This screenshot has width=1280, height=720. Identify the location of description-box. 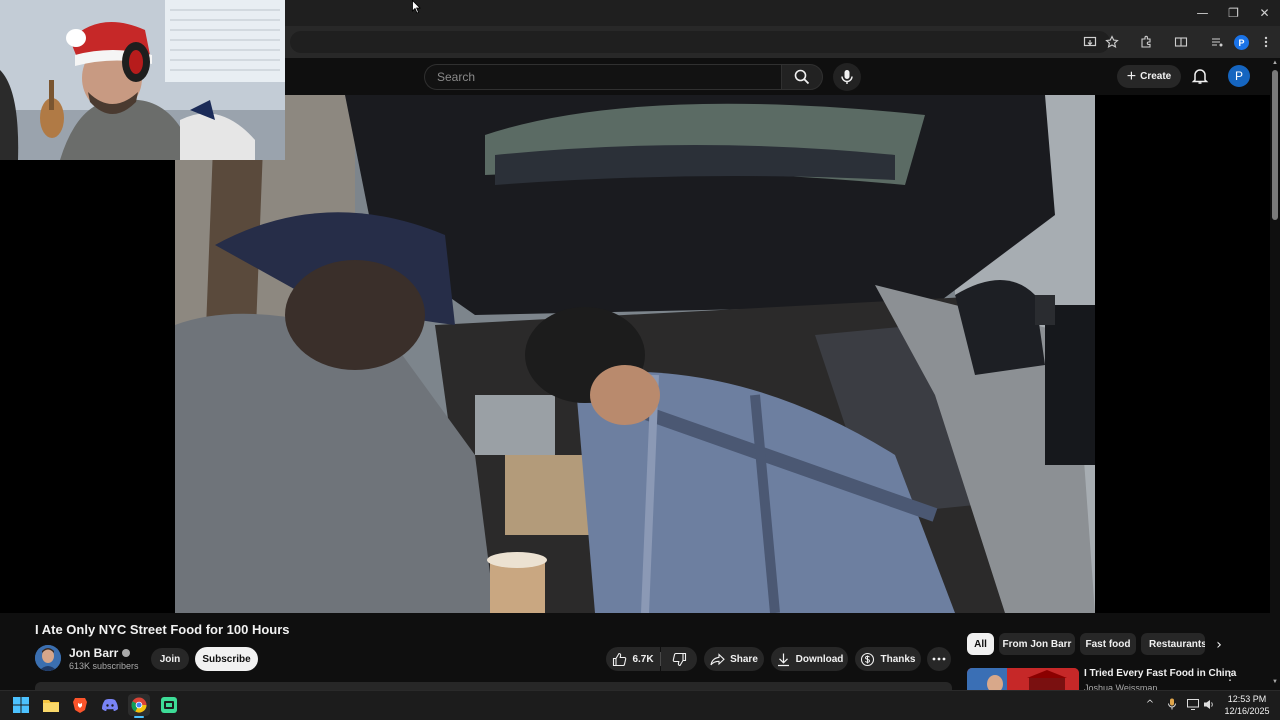
(493, 686).